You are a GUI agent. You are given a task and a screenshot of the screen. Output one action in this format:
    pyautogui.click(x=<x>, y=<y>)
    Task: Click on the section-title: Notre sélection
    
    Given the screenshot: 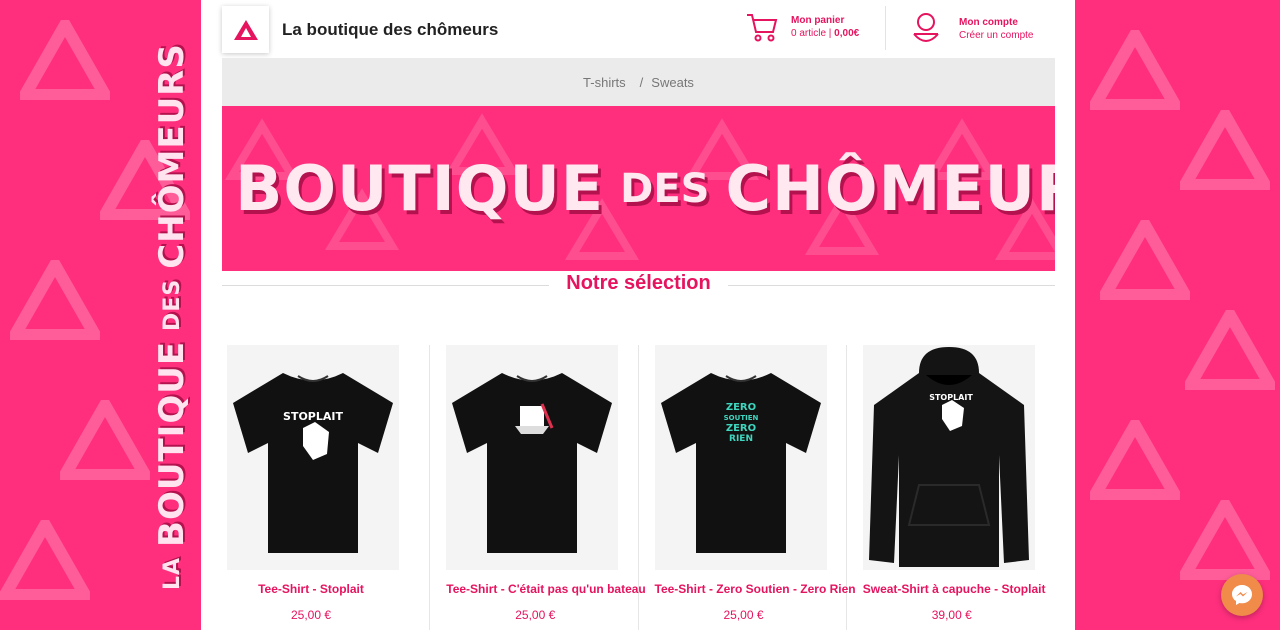 What is the action you would take?
    pyautogui.click(x=638, y=283)
    